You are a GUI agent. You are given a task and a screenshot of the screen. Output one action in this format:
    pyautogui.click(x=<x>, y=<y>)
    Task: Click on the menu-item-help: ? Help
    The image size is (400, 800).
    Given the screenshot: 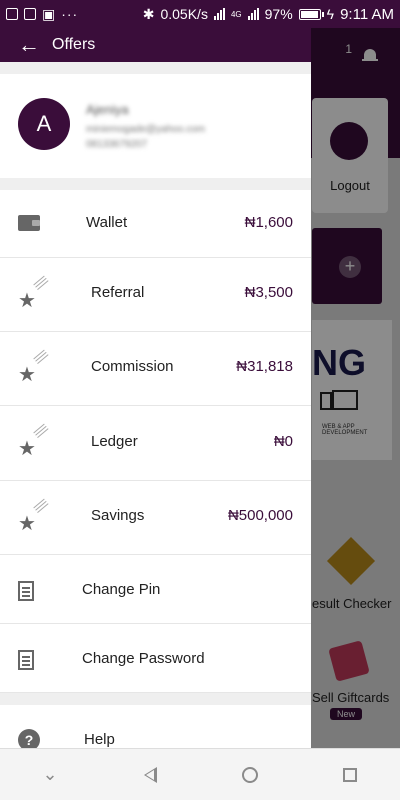 What is the action you would take?
    pyautogui.click(x=155, y=726)
    